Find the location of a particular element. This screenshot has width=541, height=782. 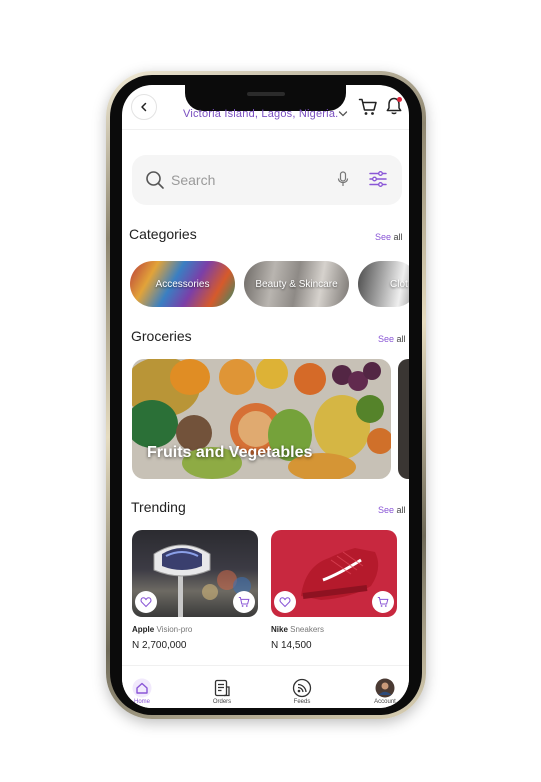

tab-label: Home is located at coordinates (141, 702).